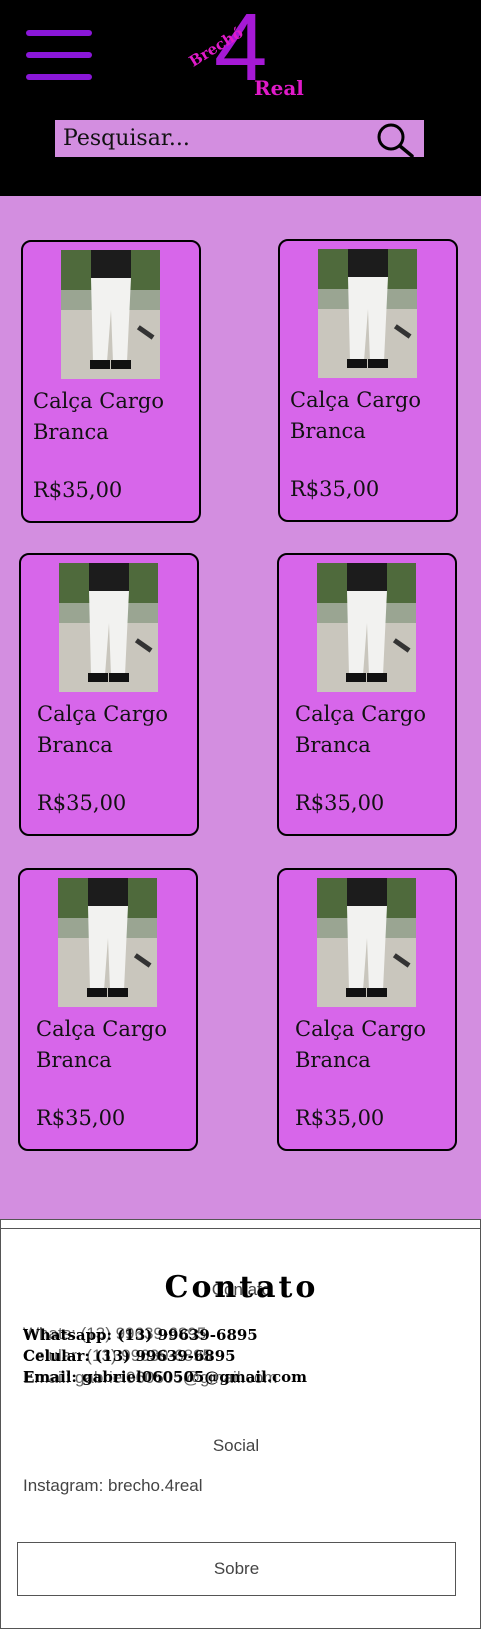  Describe the element at coordinates (236, 1569) in the screenshot. I see `sobre-button: Sobre` at that location.